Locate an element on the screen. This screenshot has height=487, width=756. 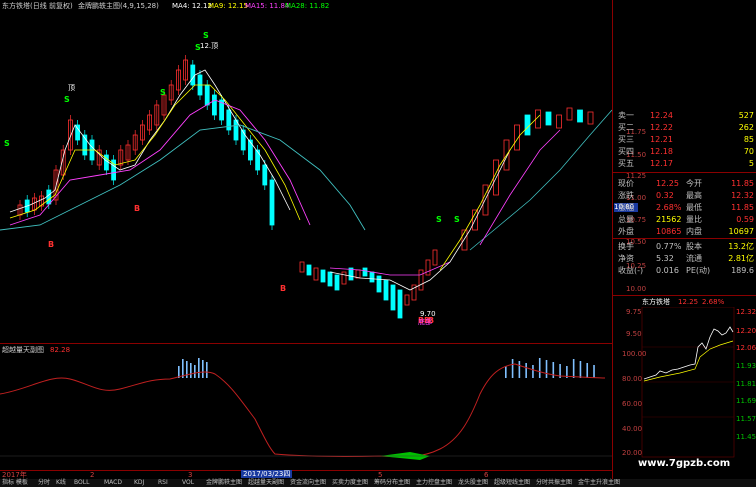
indicator-tab: BOLL is located at coordinates (81, 483).